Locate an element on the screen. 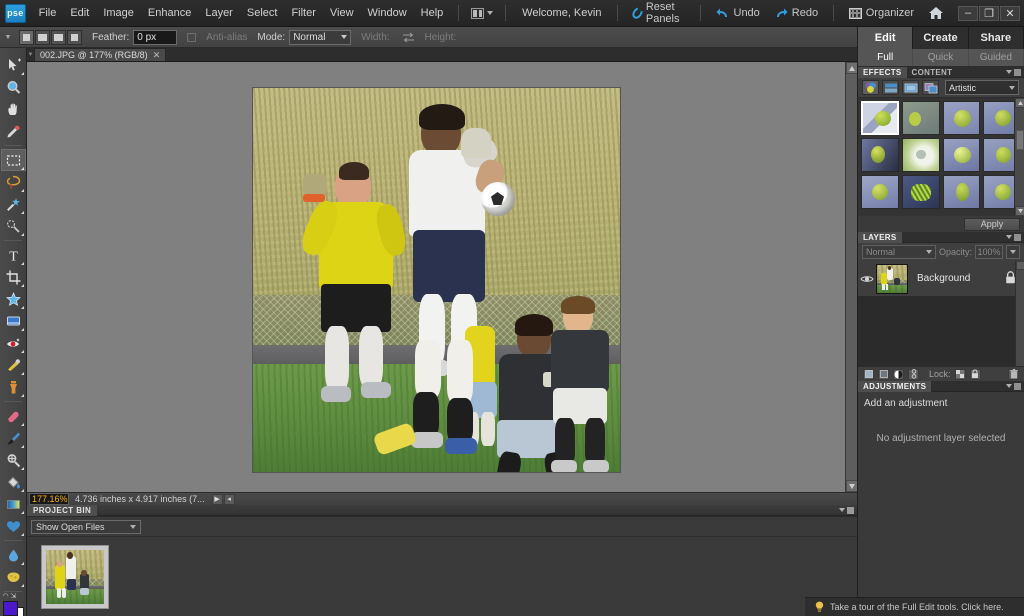 Image resolution: width=1024 pixels, height=616 pixels. photo-effects-icon is located at coordinates (910, 87).